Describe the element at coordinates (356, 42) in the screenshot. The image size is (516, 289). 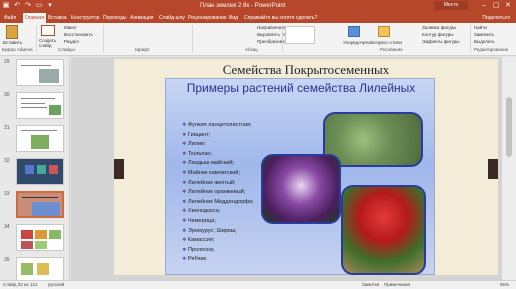
I see `arrange-button: Упорядочить` at that location.